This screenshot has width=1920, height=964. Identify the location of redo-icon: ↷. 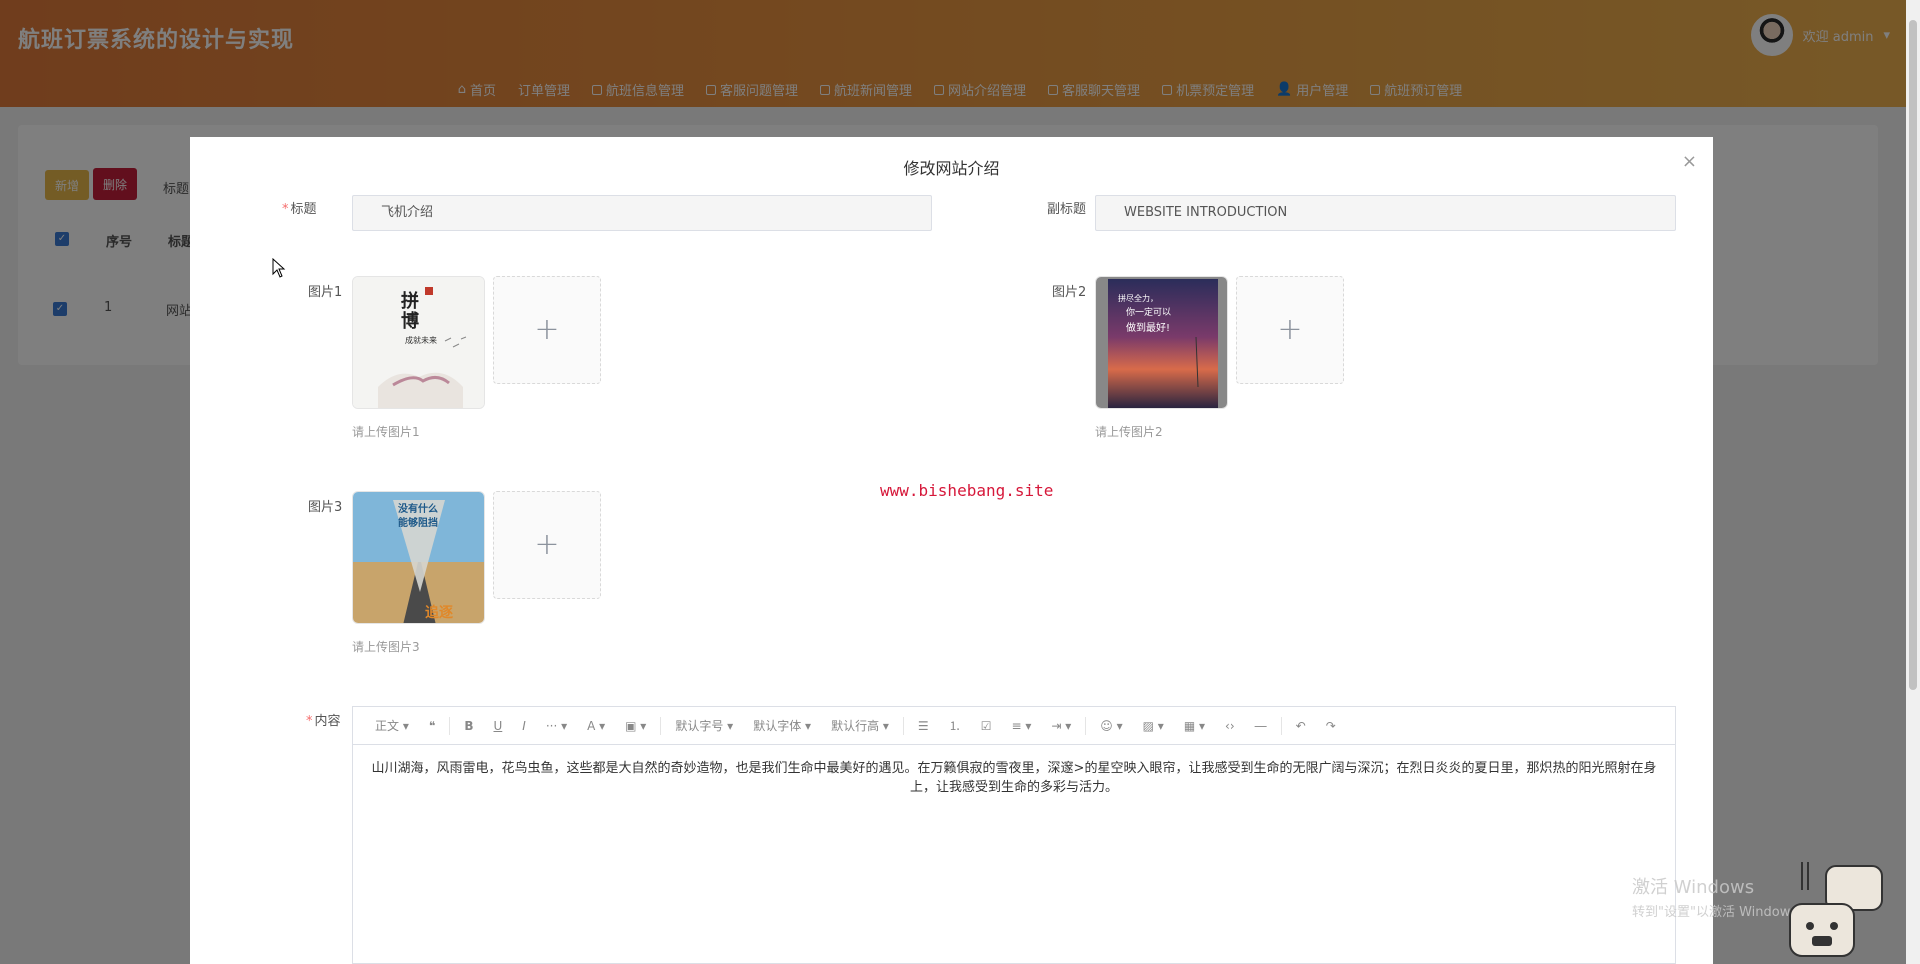
(1331, 726).